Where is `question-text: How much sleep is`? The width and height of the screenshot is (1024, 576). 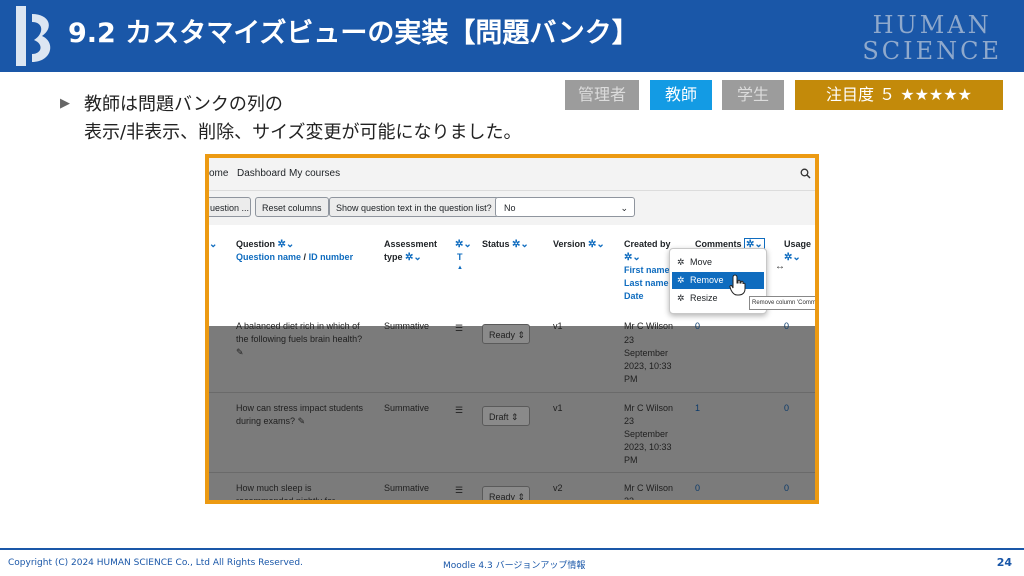
question-text: How much sleep is is located at coordinates (274, 488).